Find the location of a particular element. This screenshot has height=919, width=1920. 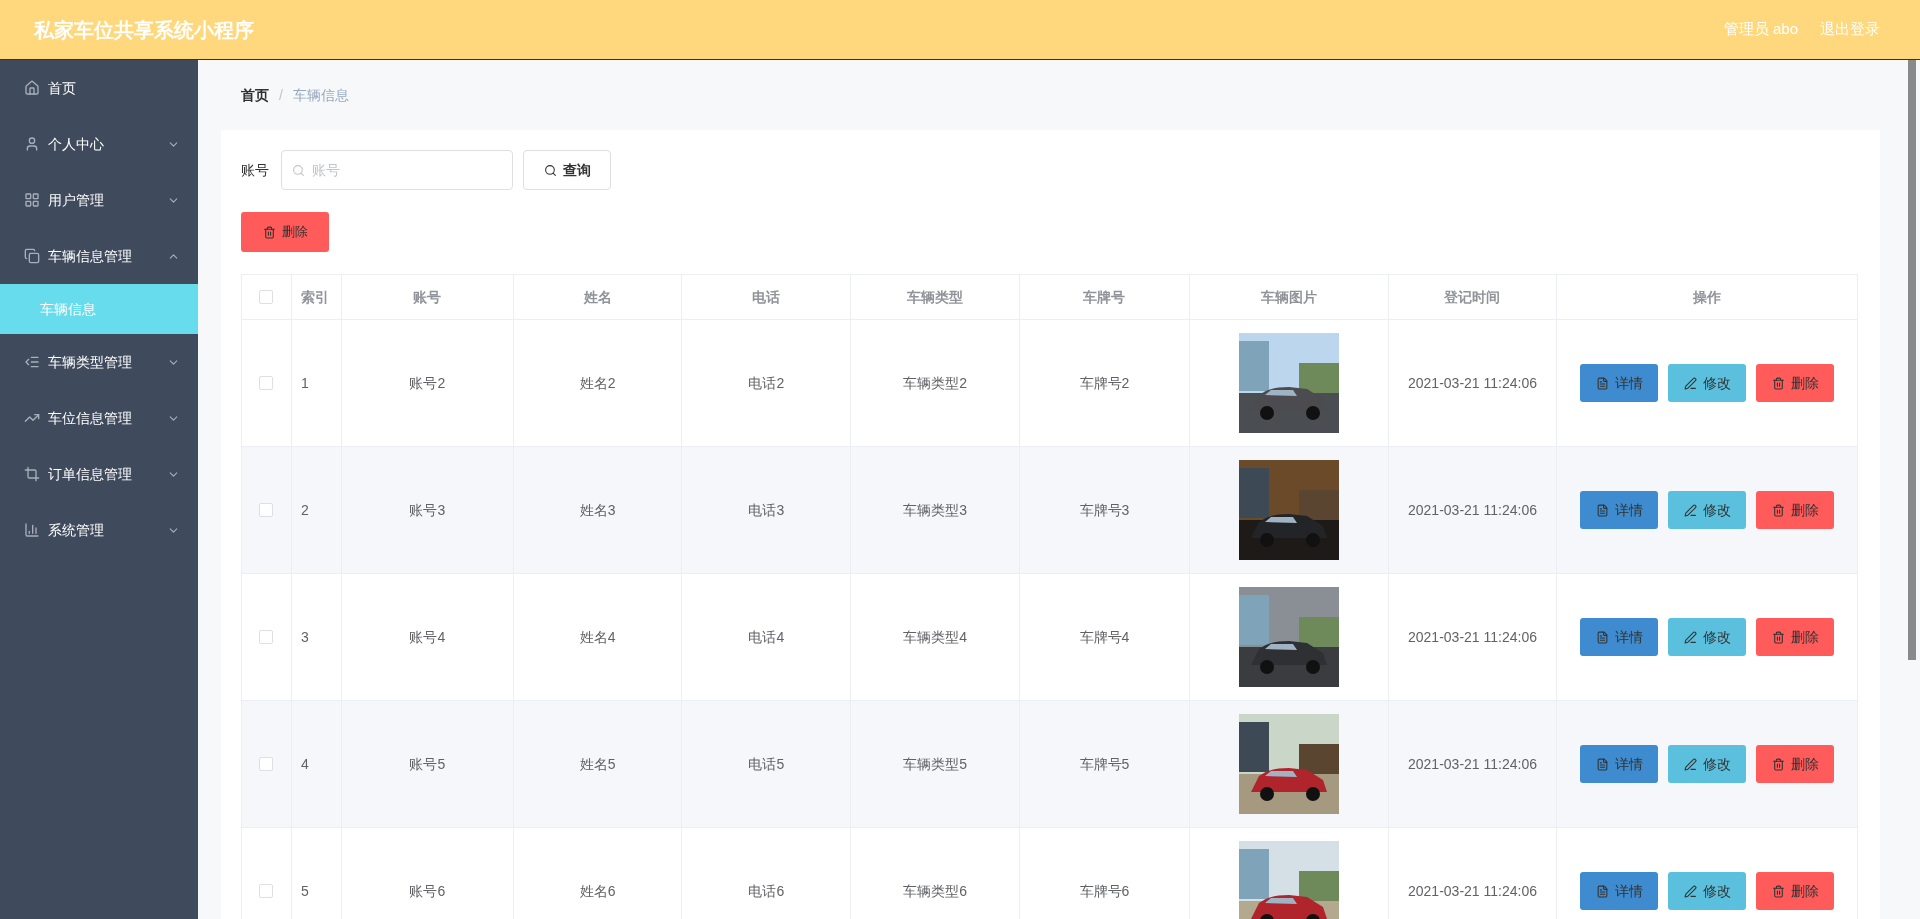

breadcrumb-current: 车辆信息 is located at coordinates (320, 95).